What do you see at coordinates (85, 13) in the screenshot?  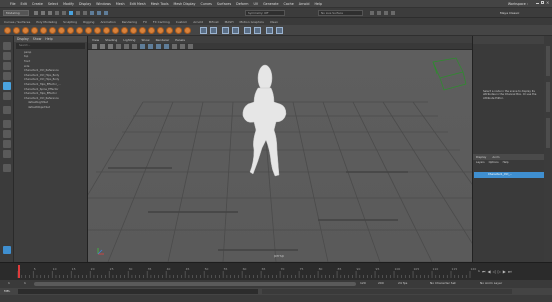 I see `select-component-icon` at bounding box center [85, 13].